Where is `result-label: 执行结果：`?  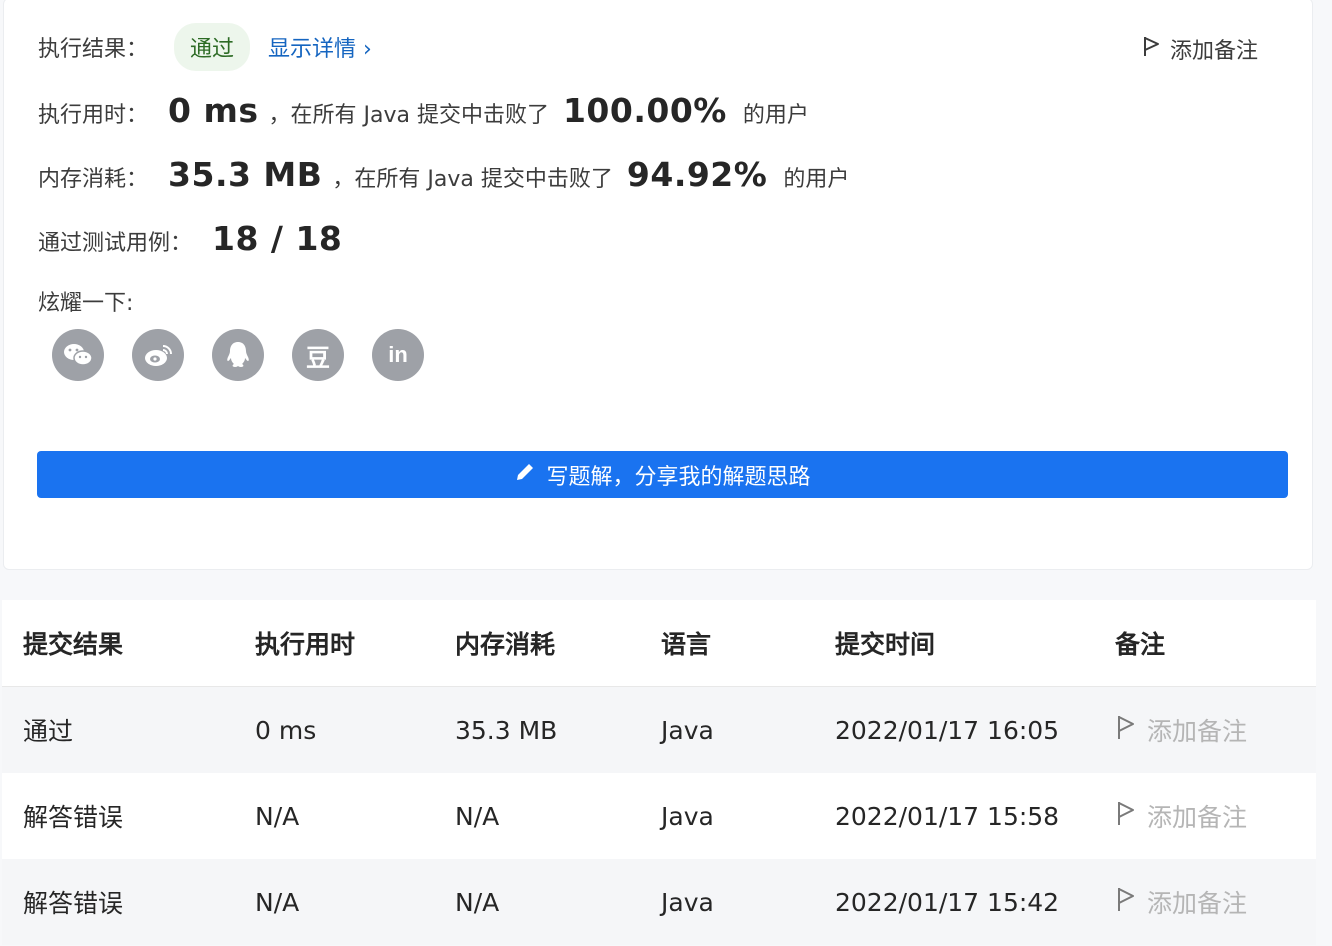
result-label: 执行结果： is located at coordinates (93, 49).